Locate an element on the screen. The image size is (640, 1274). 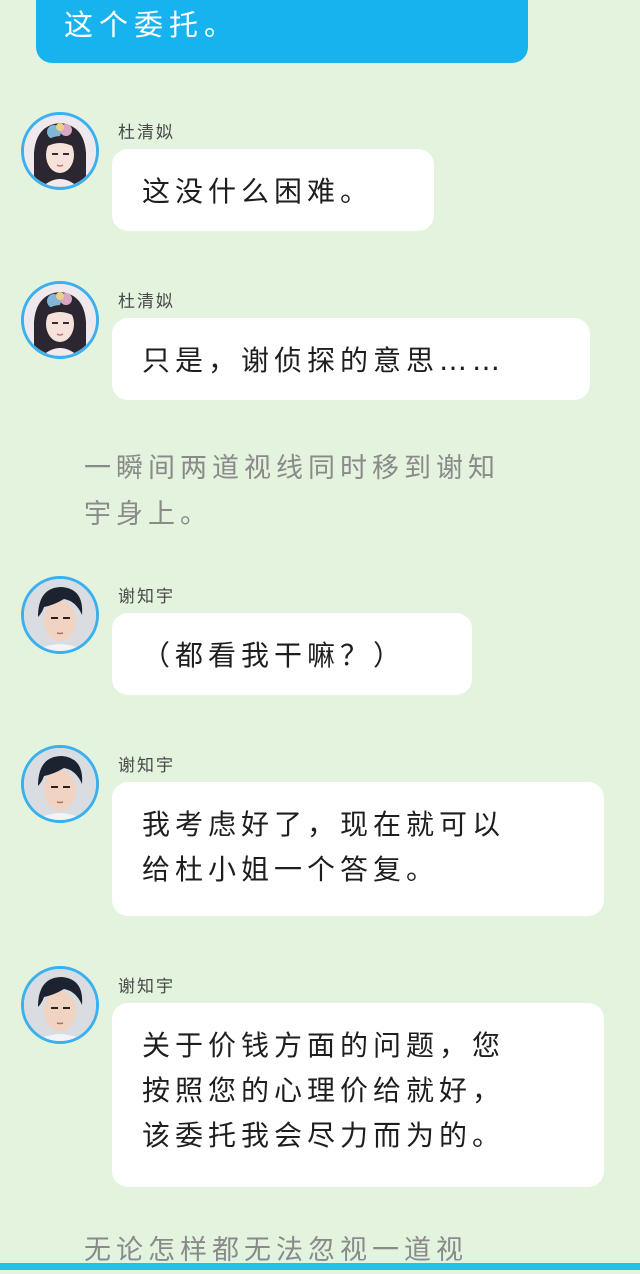
message-text-line: 该委托我会尽力而为的。 is located at coordinates (324, 1135).